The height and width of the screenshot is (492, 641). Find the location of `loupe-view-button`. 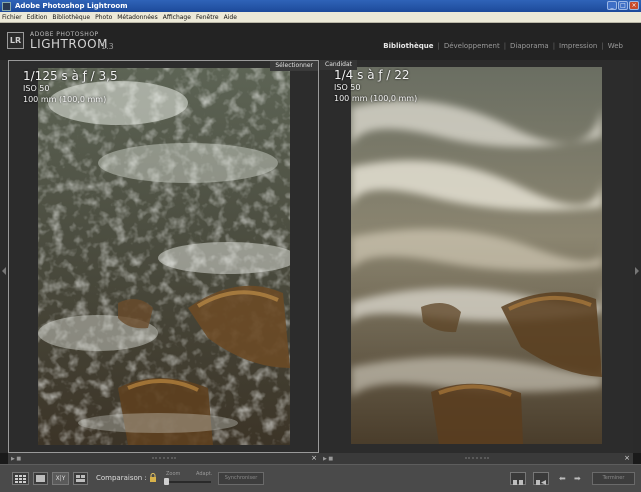

loupe-view-button is located at coordinates (40, 478).